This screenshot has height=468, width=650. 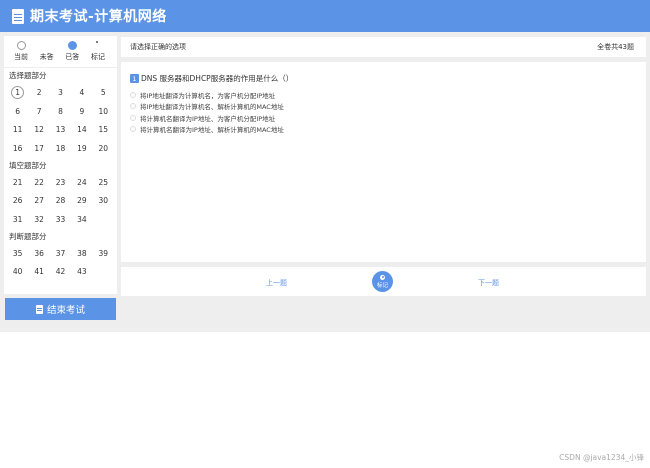 I want to click on prev-question-link: 上一题, so click(x=276, y=283).